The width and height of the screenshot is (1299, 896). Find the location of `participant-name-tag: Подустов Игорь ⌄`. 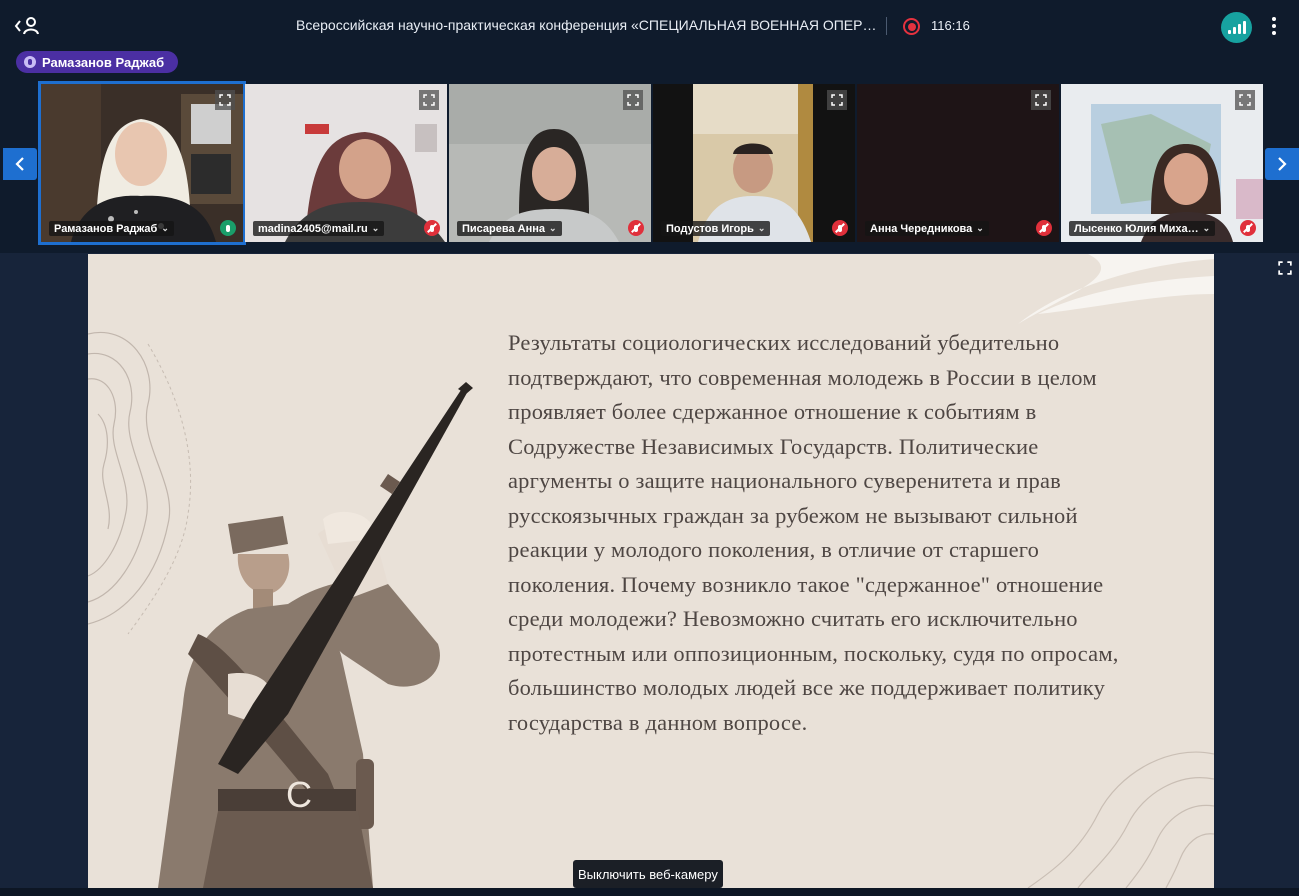

participant-name-tag: Подустов Игорь ⌄ is located at coordinates (716, 228).